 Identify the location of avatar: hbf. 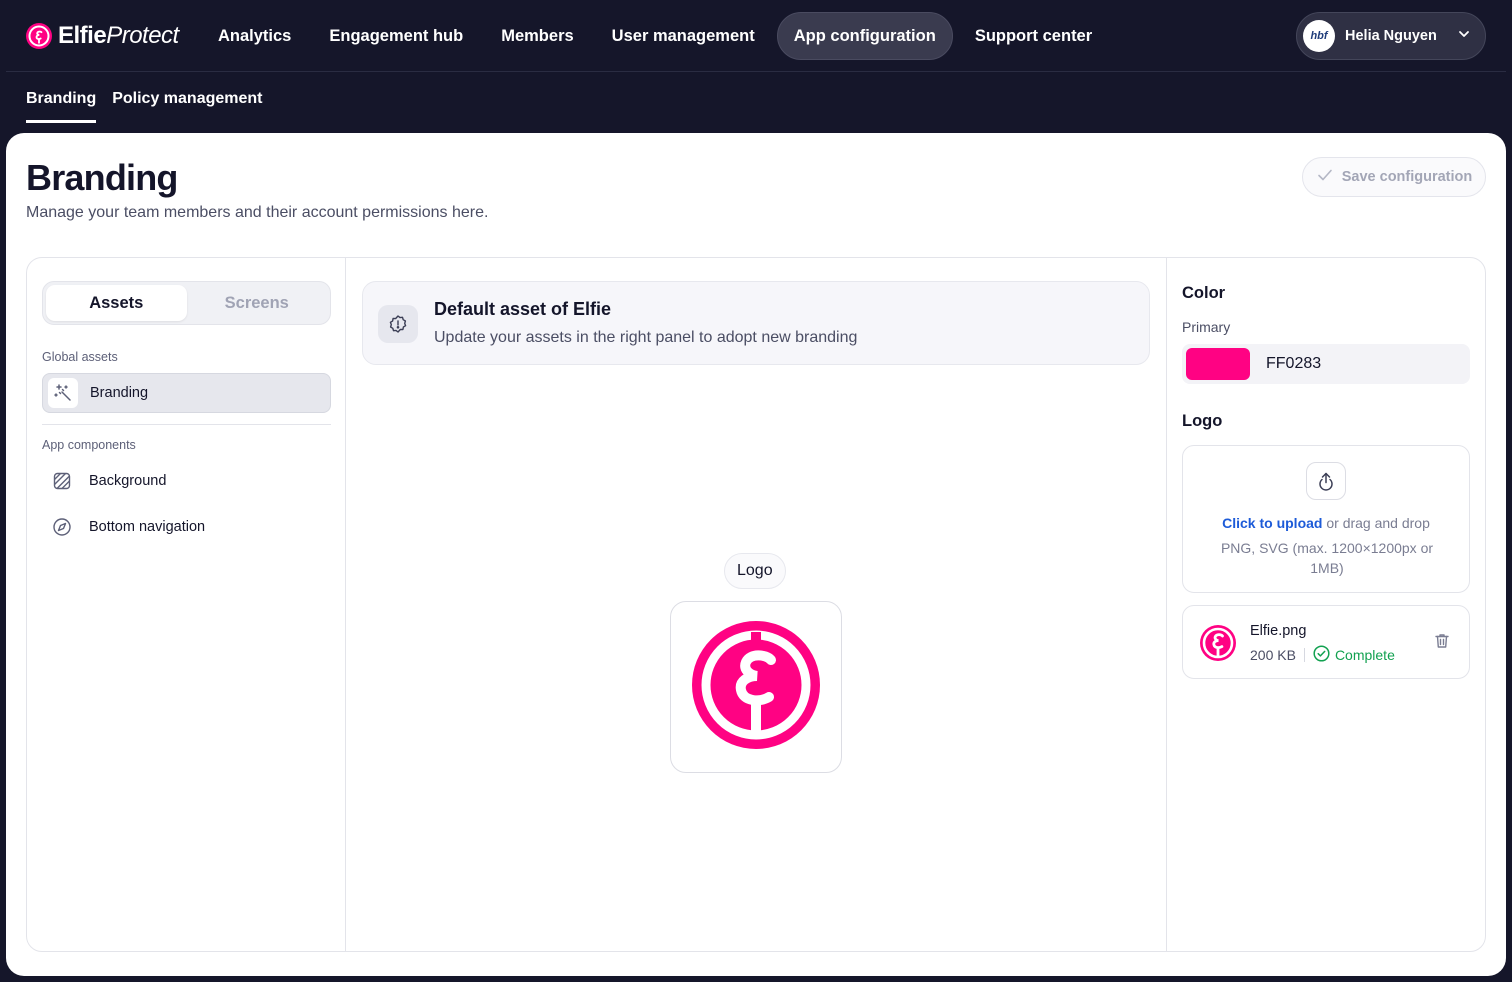
(1319, 36).